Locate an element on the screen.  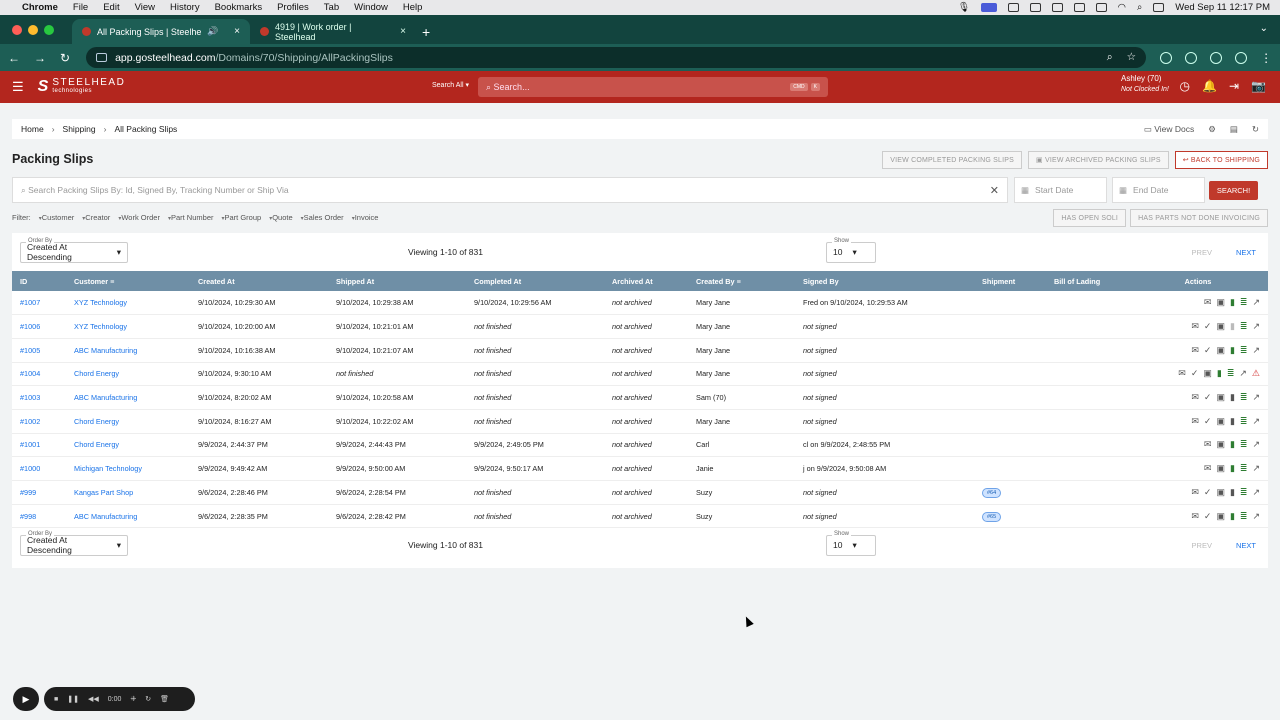
shipment-badge: #64 is located at coordinates (992, 492).